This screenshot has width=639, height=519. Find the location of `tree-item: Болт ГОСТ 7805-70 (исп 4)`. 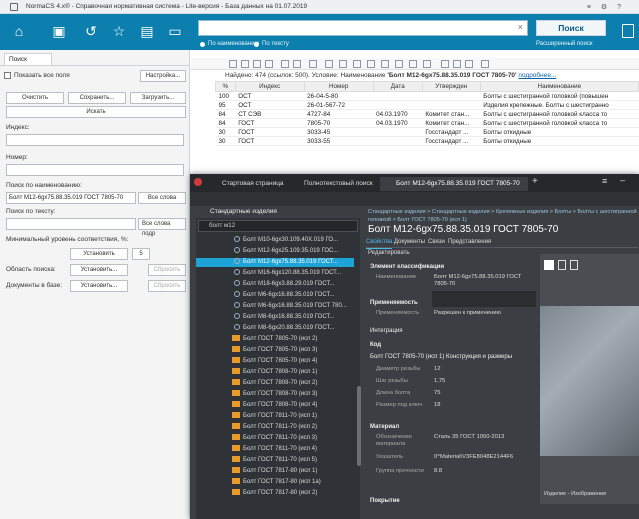

tree-item: Болт ГОСТ 7805-70 (исп 4) is located at coordinates (275, 361).